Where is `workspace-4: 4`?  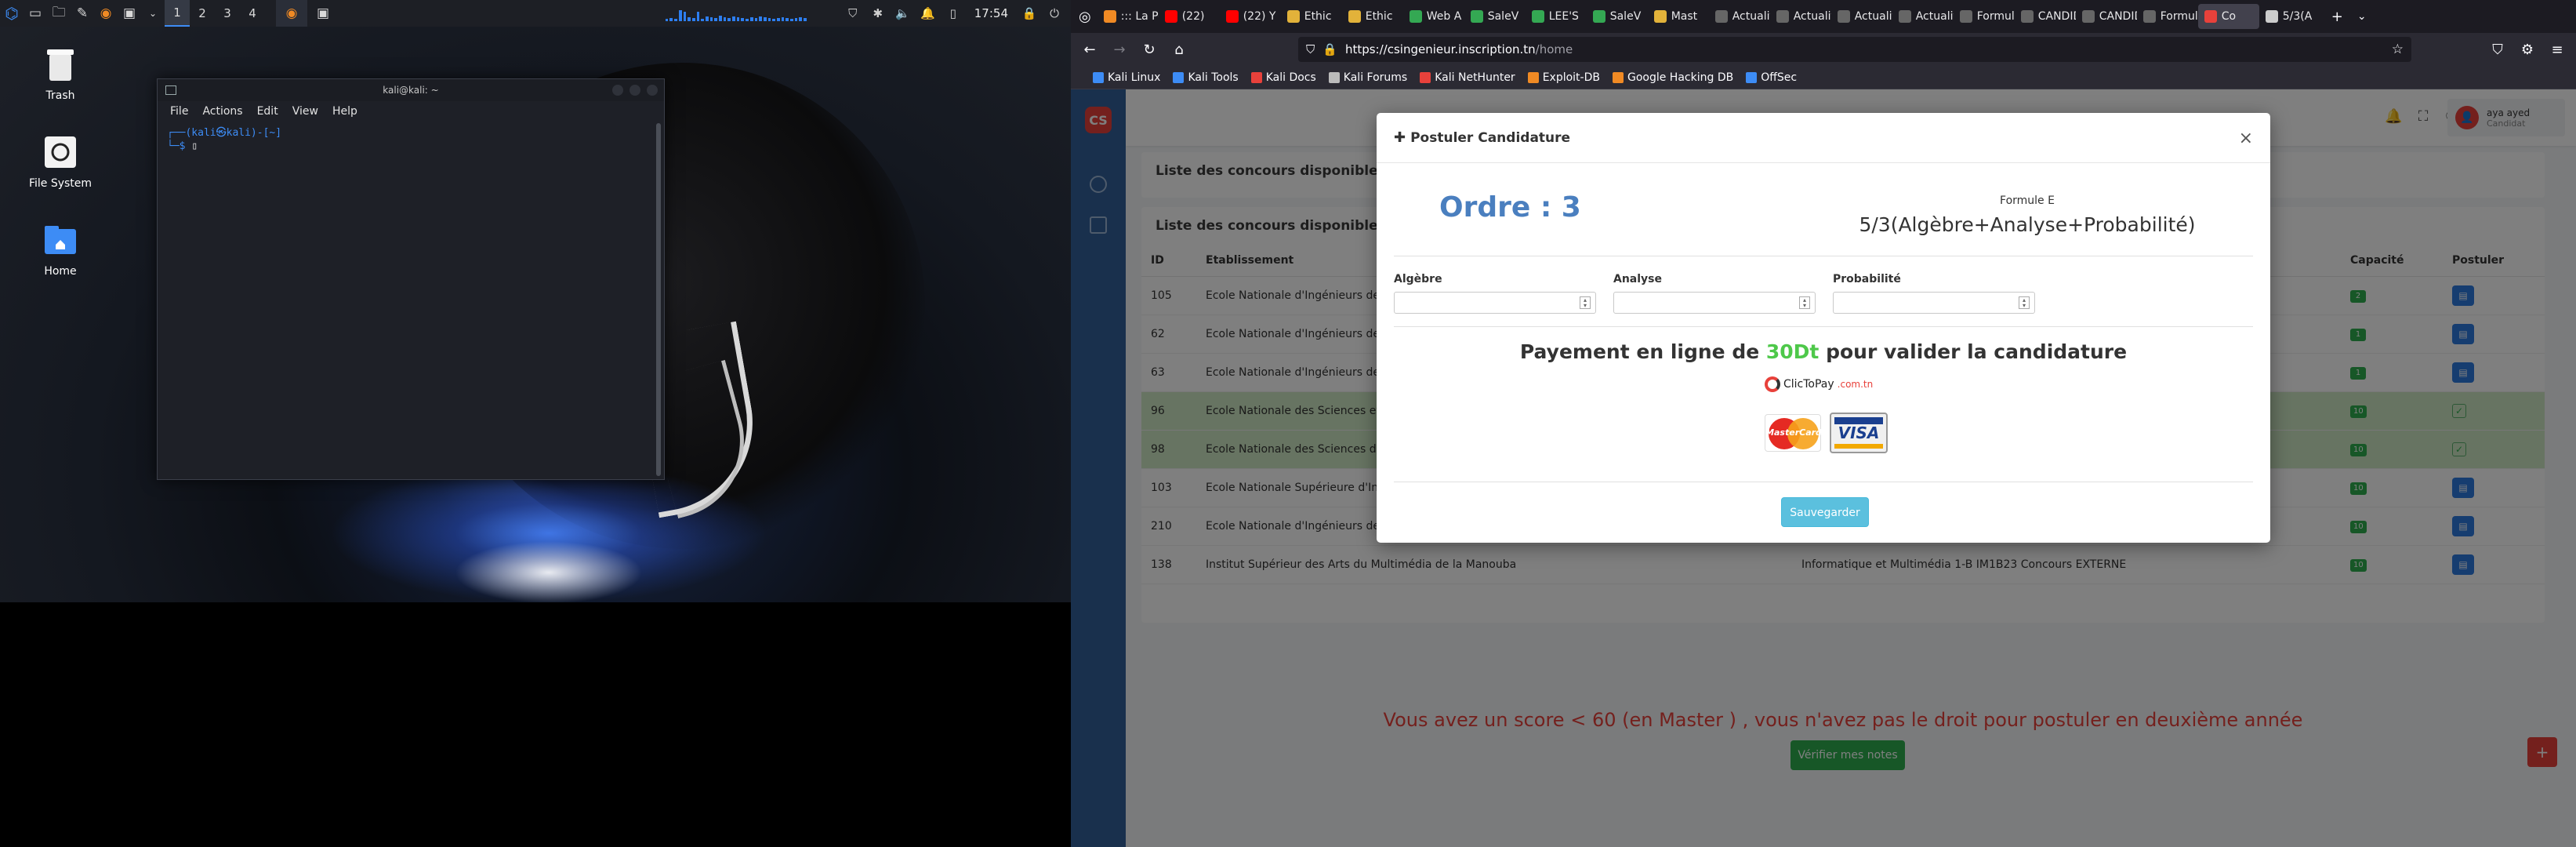
workspace-4: 4 is located at coordinates (252, 13).